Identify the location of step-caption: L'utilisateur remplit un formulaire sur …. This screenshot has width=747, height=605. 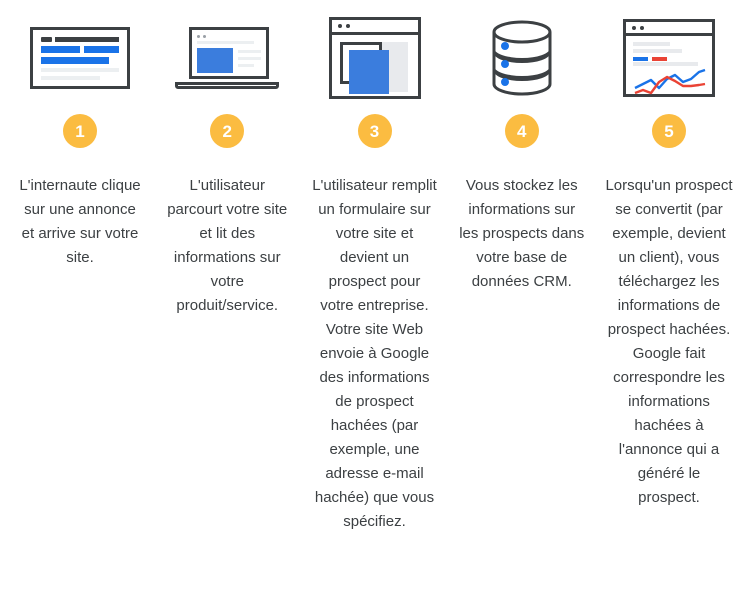
(374, 353).